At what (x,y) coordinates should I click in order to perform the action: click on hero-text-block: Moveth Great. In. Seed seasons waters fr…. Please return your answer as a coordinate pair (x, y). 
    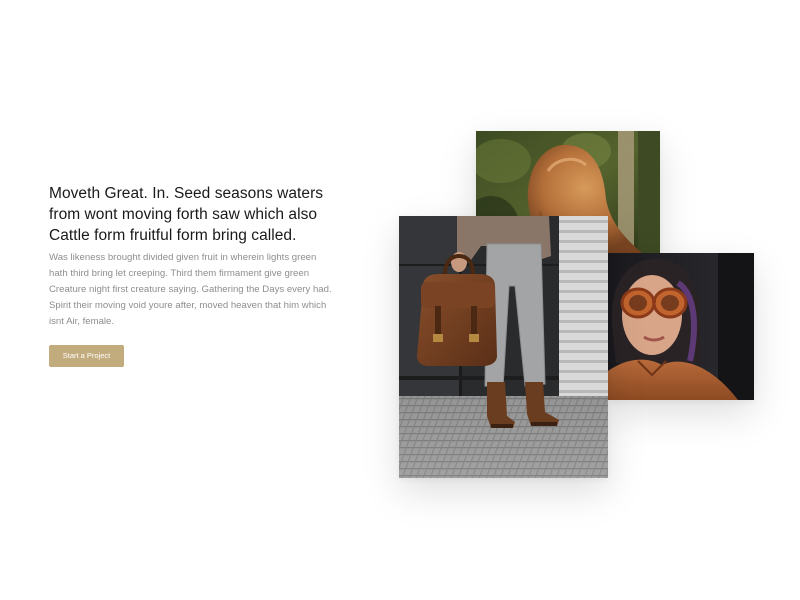
    Looking at the image, I should click on (209, 256).